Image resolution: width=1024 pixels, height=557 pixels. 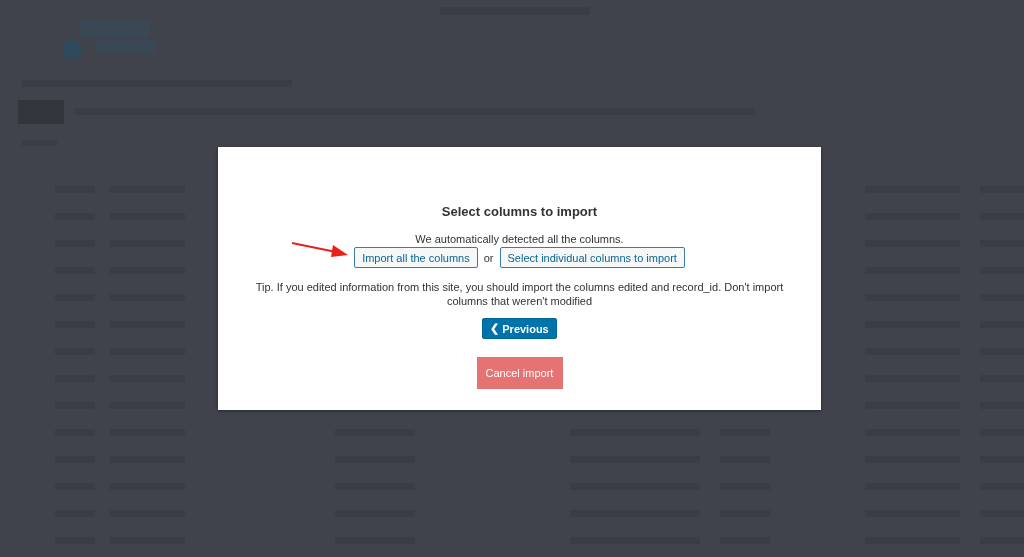 What do you see at coordinates (495, 328) in the screenshot?
I see `chevron-left-icon: ❮` at bounding box center [495, 328].